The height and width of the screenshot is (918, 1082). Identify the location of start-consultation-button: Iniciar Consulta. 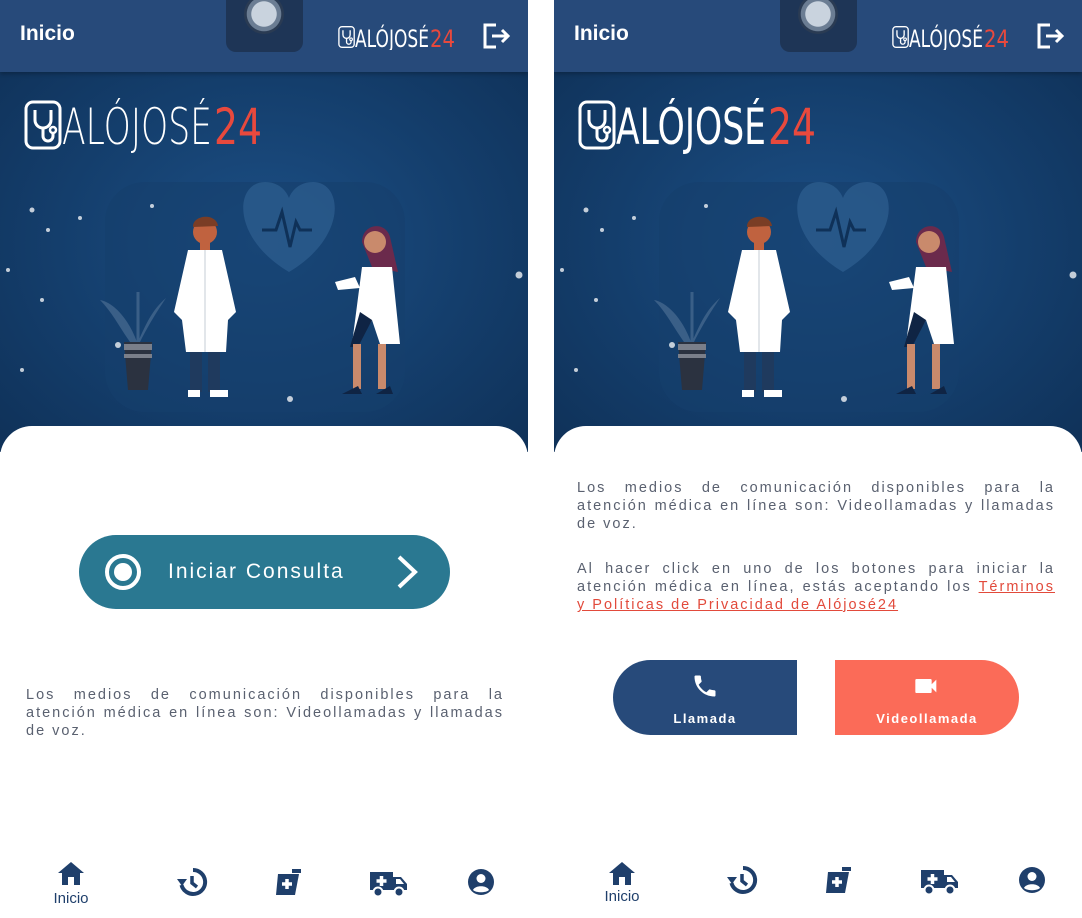
(264, 572).